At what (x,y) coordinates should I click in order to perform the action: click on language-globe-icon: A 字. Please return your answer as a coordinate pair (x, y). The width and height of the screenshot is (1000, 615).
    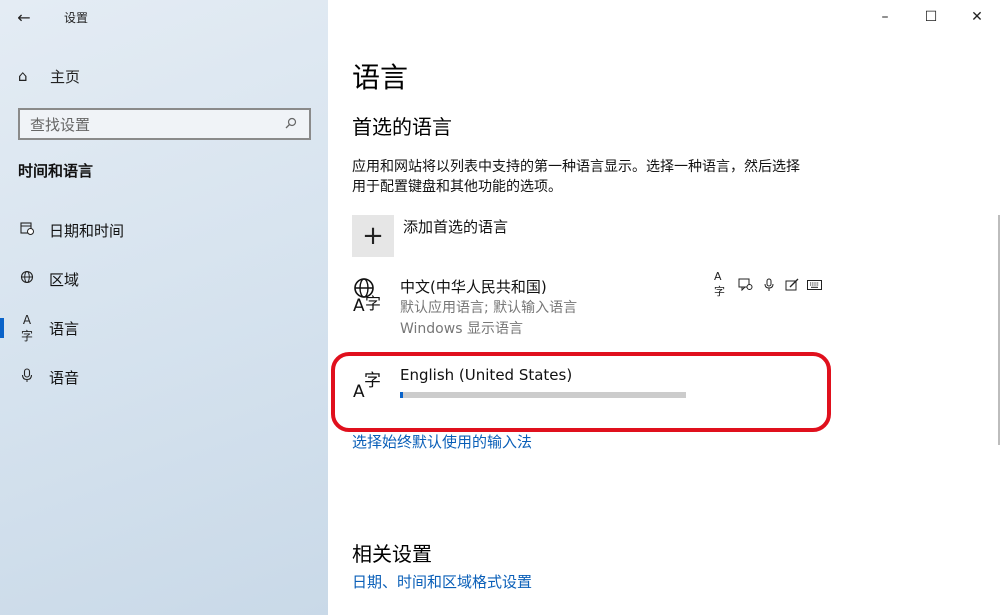
    Looking at the image, I should click on (372, 296).